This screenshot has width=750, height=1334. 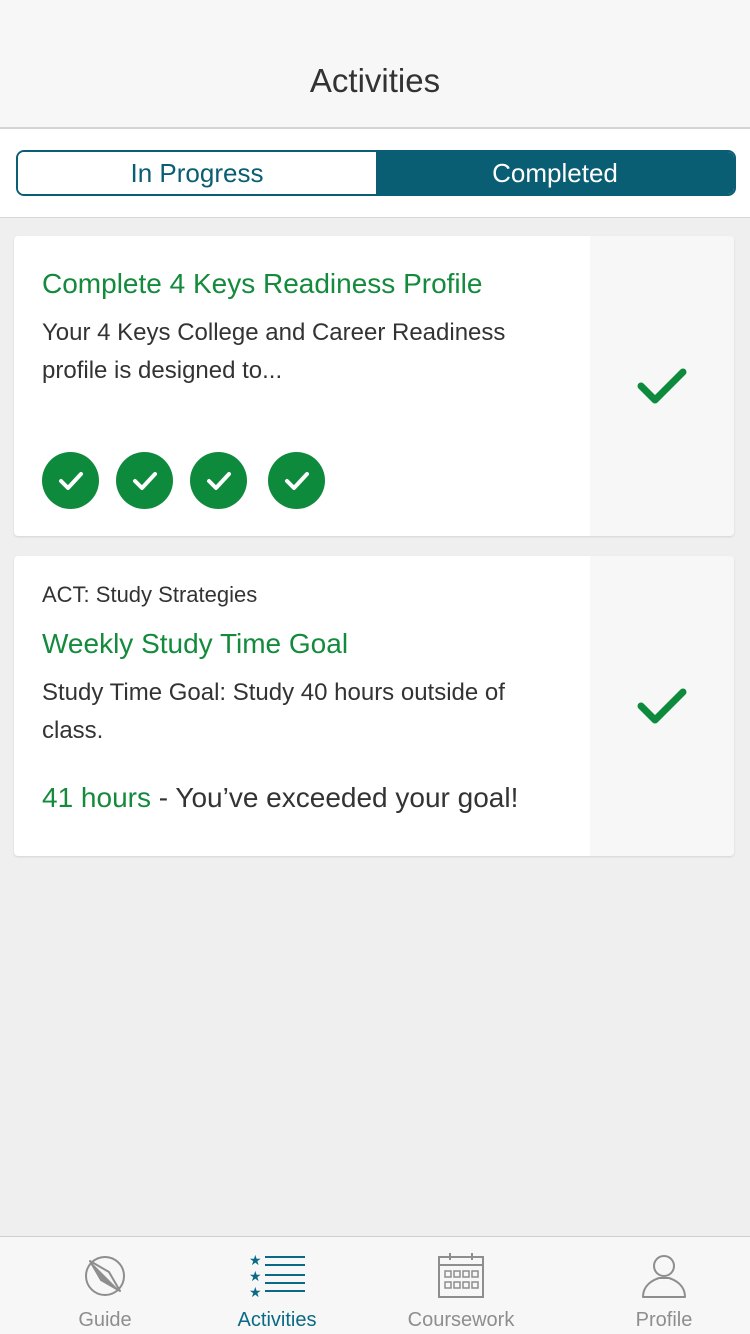 What do you see at coordinates (150, 594) in the screenshot?
I see `card-category: ACT: Study Strategies` at bounding box center [150, 594].